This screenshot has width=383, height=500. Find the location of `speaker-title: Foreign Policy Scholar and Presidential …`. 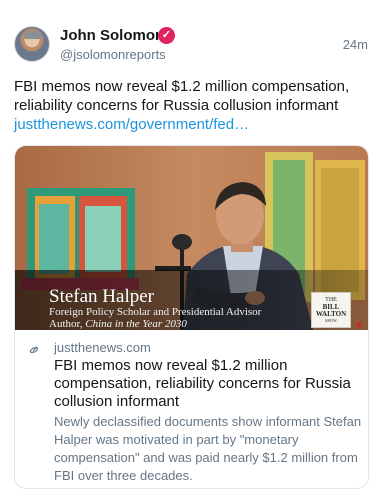

speaker-title: Foreign Policy Scholar and Presidential … is located at coordinates (155, 312).